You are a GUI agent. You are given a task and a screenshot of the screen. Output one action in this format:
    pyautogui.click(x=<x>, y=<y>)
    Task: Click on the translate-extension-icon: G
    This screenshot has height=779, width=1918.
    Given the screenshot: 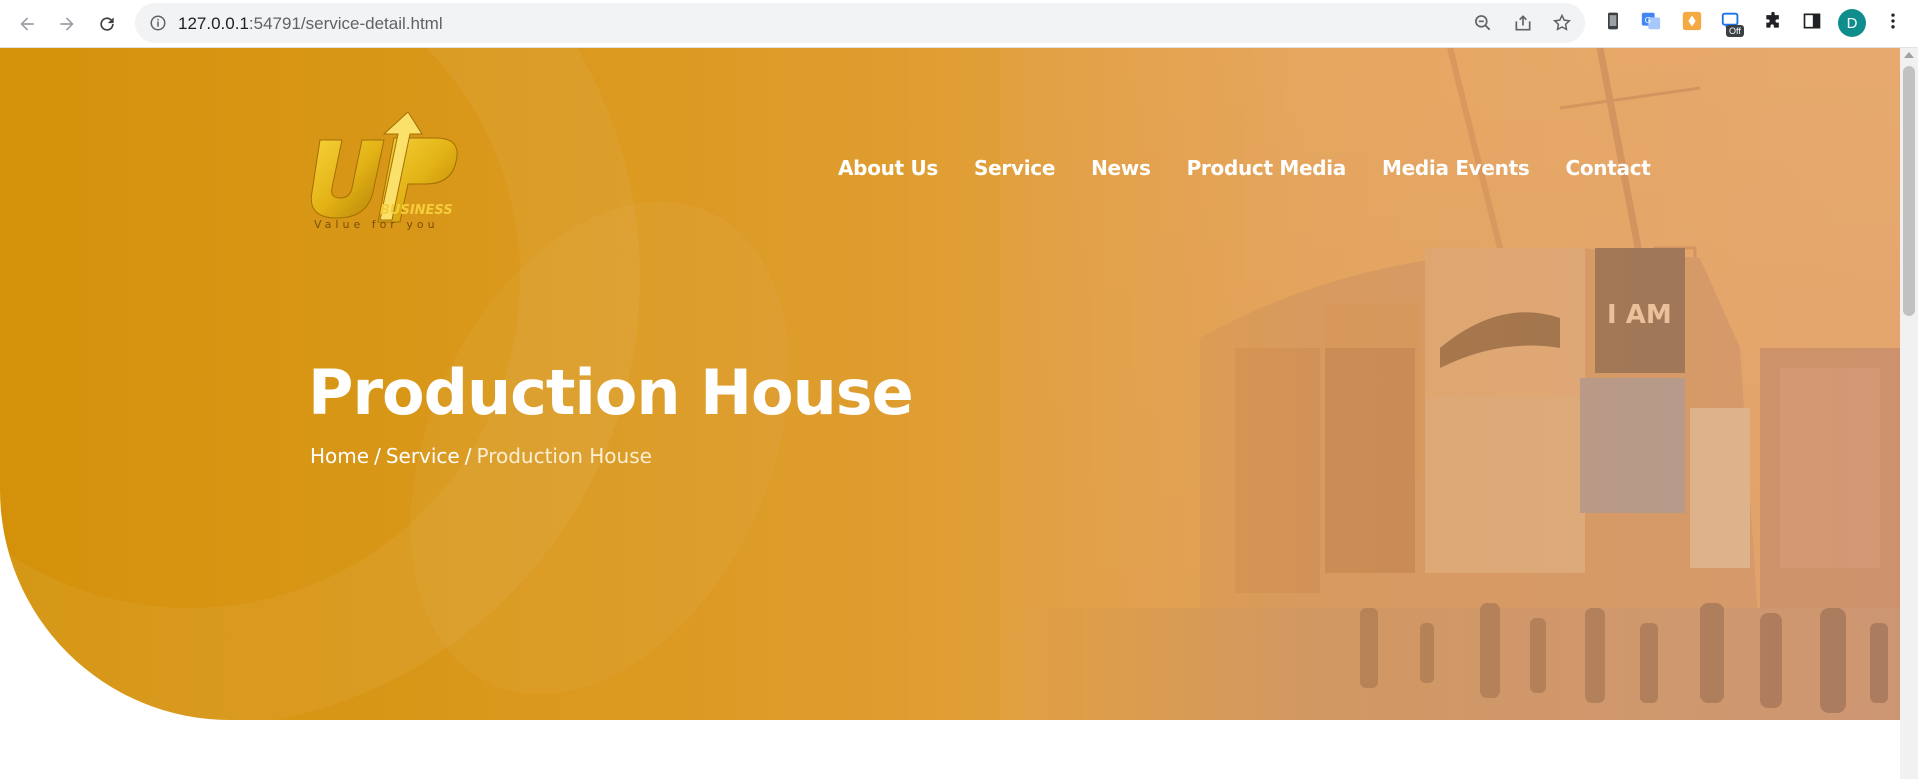 What is the action you would take?
    pyautogui.click(x=1651, y=21)
    